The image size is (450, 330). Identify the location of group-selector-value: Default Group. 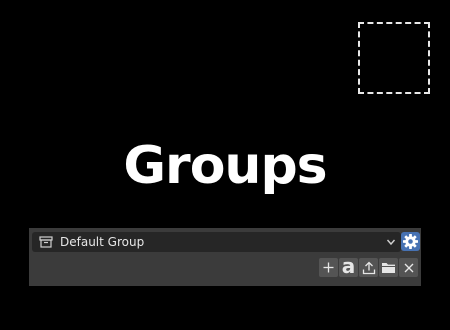
(102, 242).